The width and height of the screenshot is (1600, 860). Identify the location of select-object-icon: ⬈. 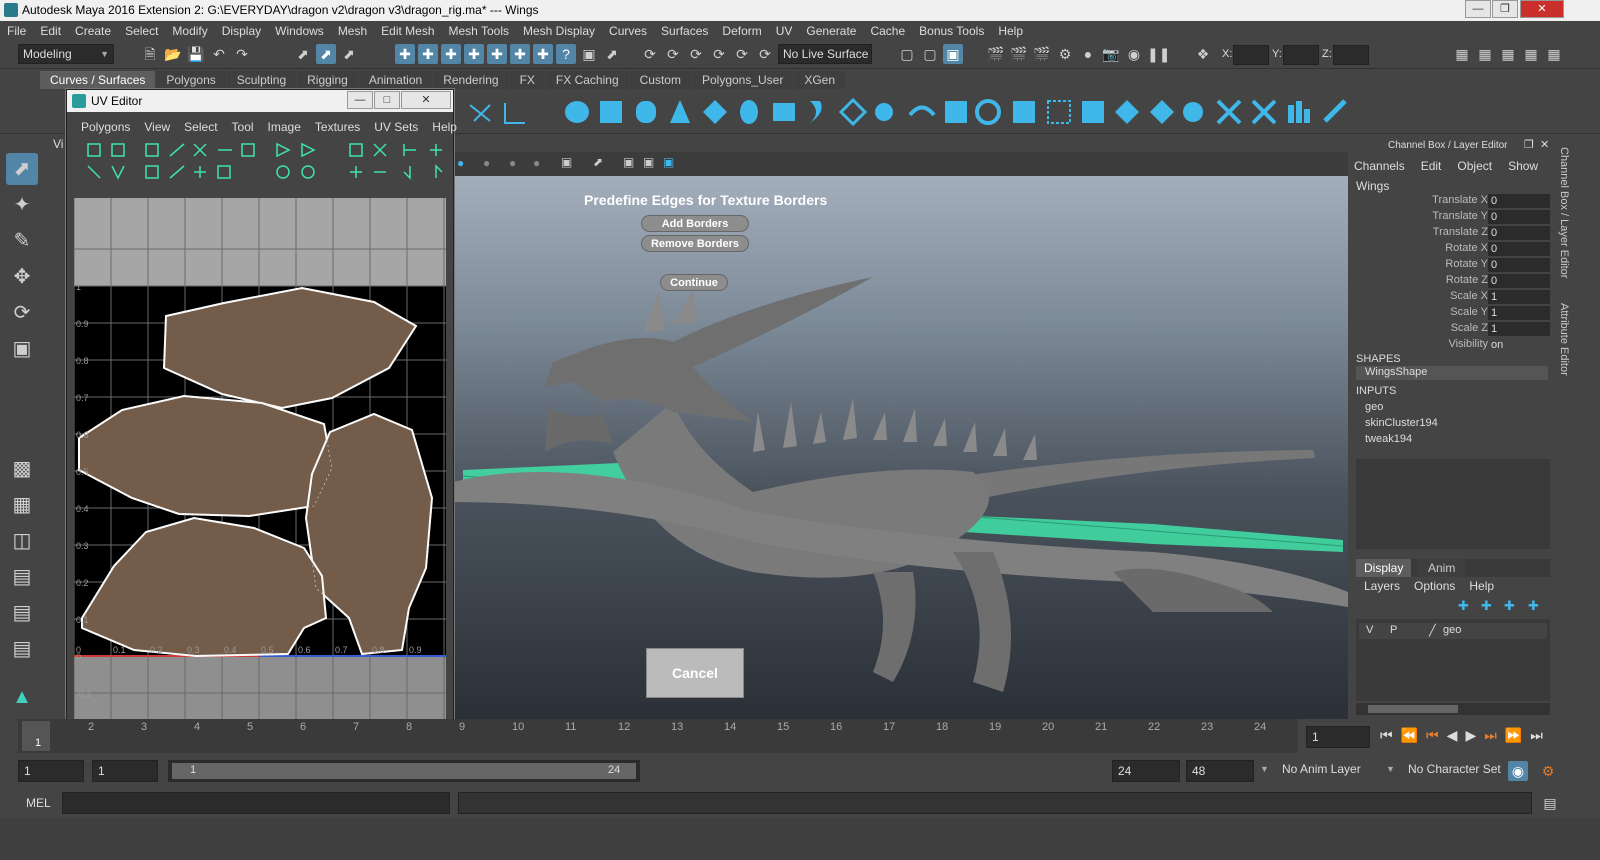
(326, 54).